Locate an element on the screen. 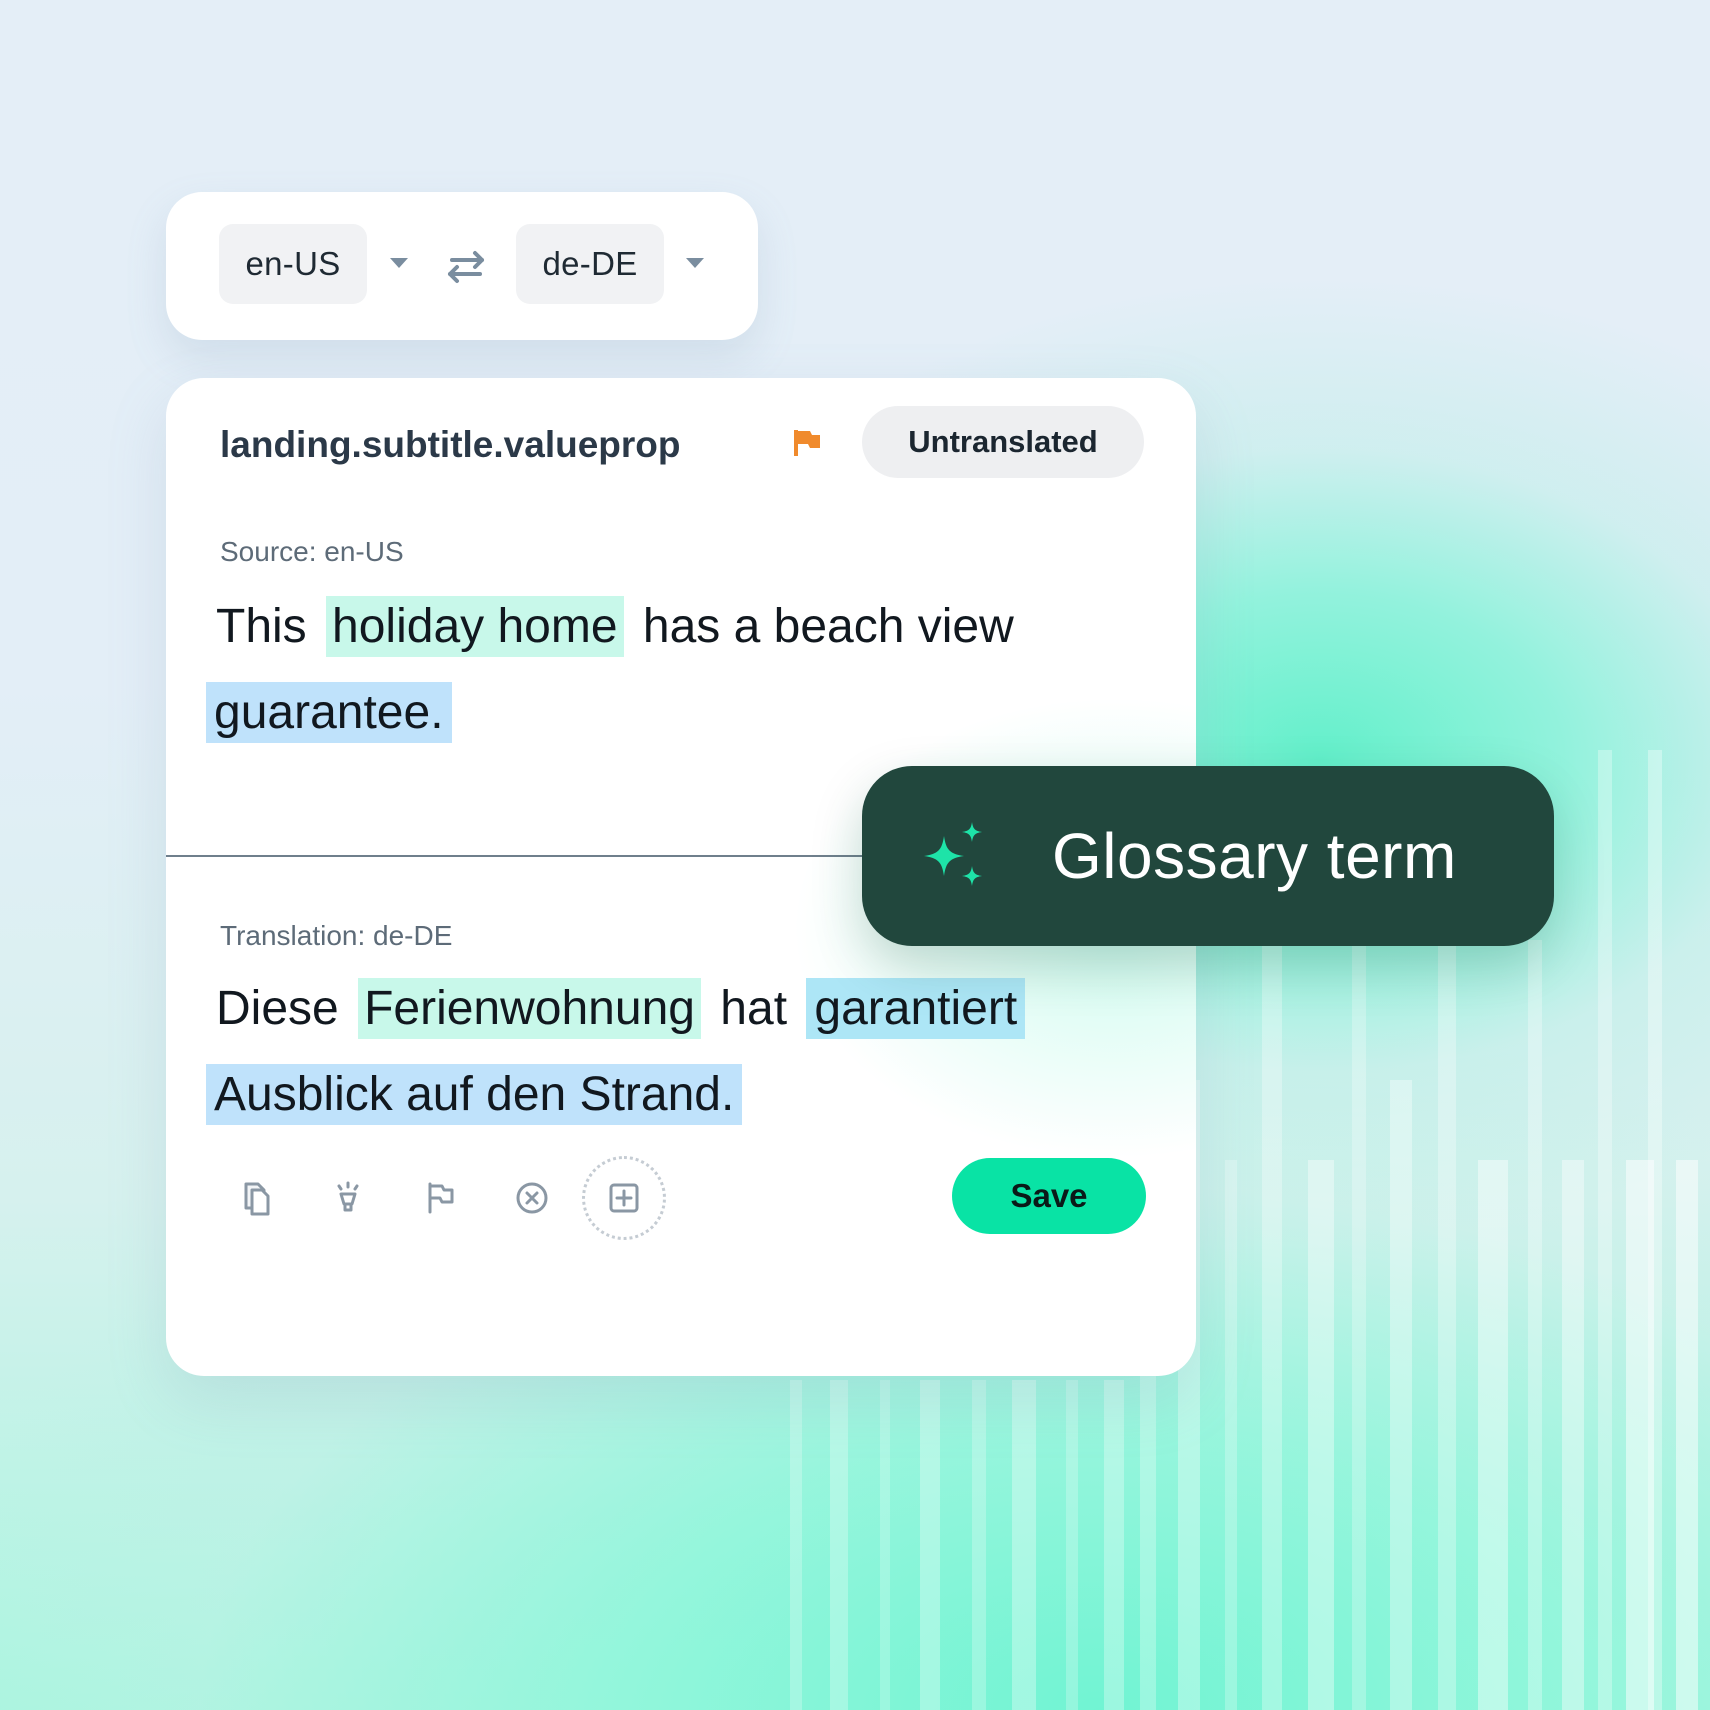 The width and height of the screenshot is (1710, 1710). target-language-chevron-down-icon is located at coordinates (695, 263).